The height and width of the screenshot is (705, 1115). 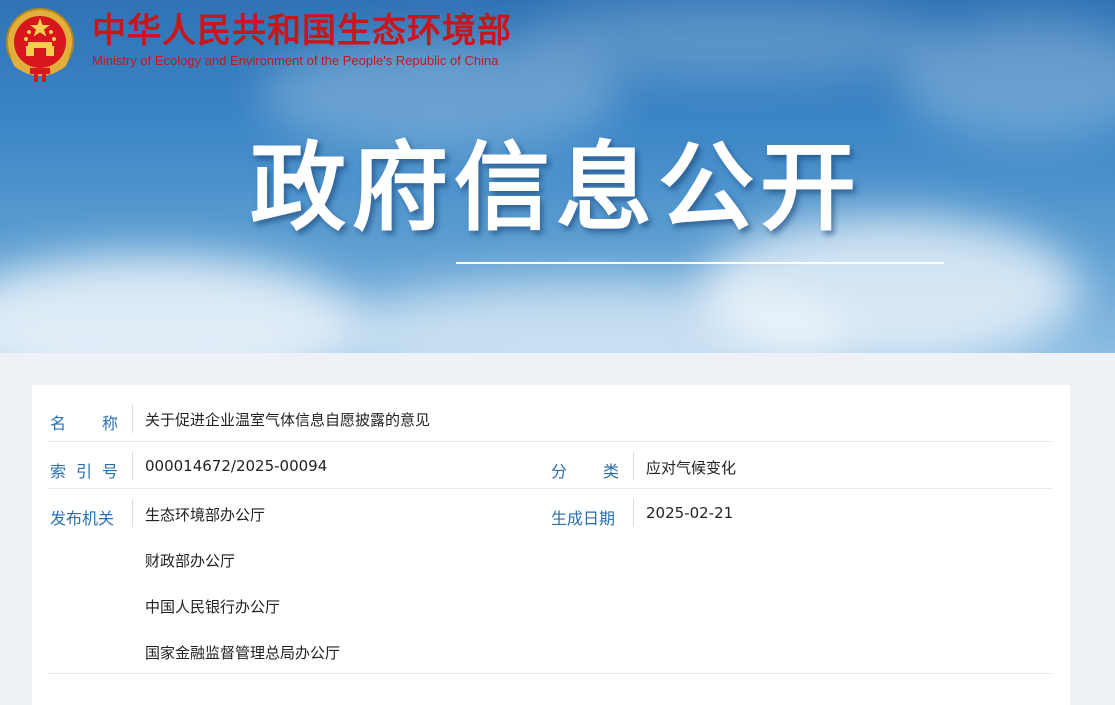 I want to click on index-label-char: 索, so click(x=58, y=471).